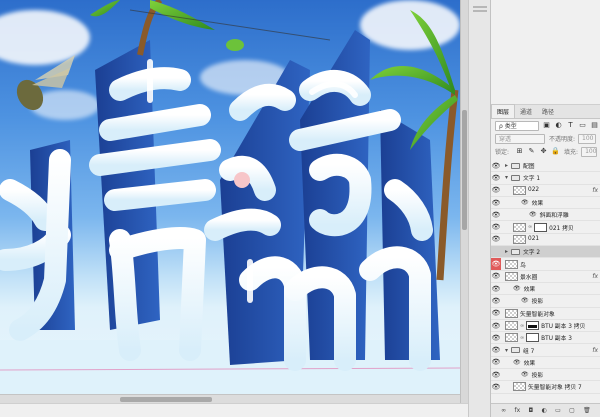 This screenshot has width=600, height=417. What do you see at coordinates (545, 314) in the screenshot?
I see `layer-row: 👁 矢量智能对象` at bounding box center [545, 314].